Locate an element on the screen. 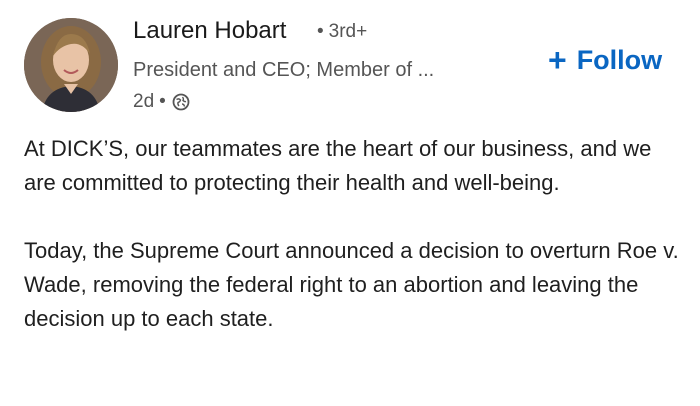 The width and height of the screenshot is (700, 406). post-timestamp: 2d • is located at coordinates (161, 102).